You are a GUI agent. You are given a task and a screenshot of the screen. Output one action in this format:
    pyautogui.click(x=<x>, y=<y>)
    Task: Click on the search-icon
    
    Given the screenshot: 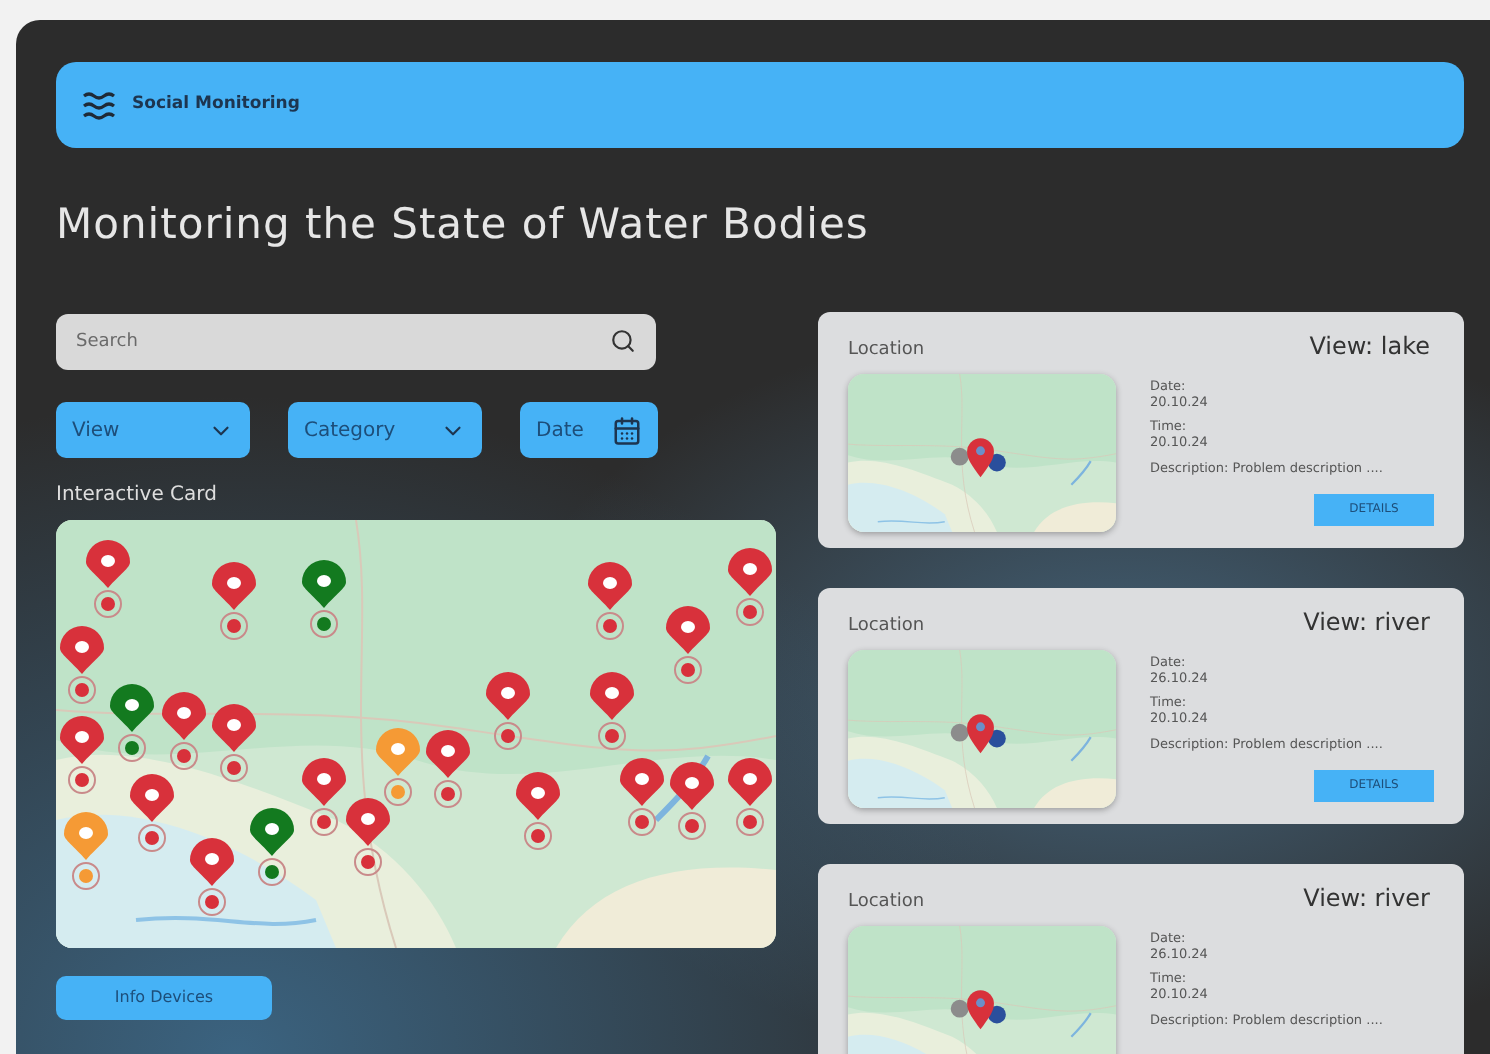 What is the action you would take?
    pyautogui.click(x=623, y=340)
    